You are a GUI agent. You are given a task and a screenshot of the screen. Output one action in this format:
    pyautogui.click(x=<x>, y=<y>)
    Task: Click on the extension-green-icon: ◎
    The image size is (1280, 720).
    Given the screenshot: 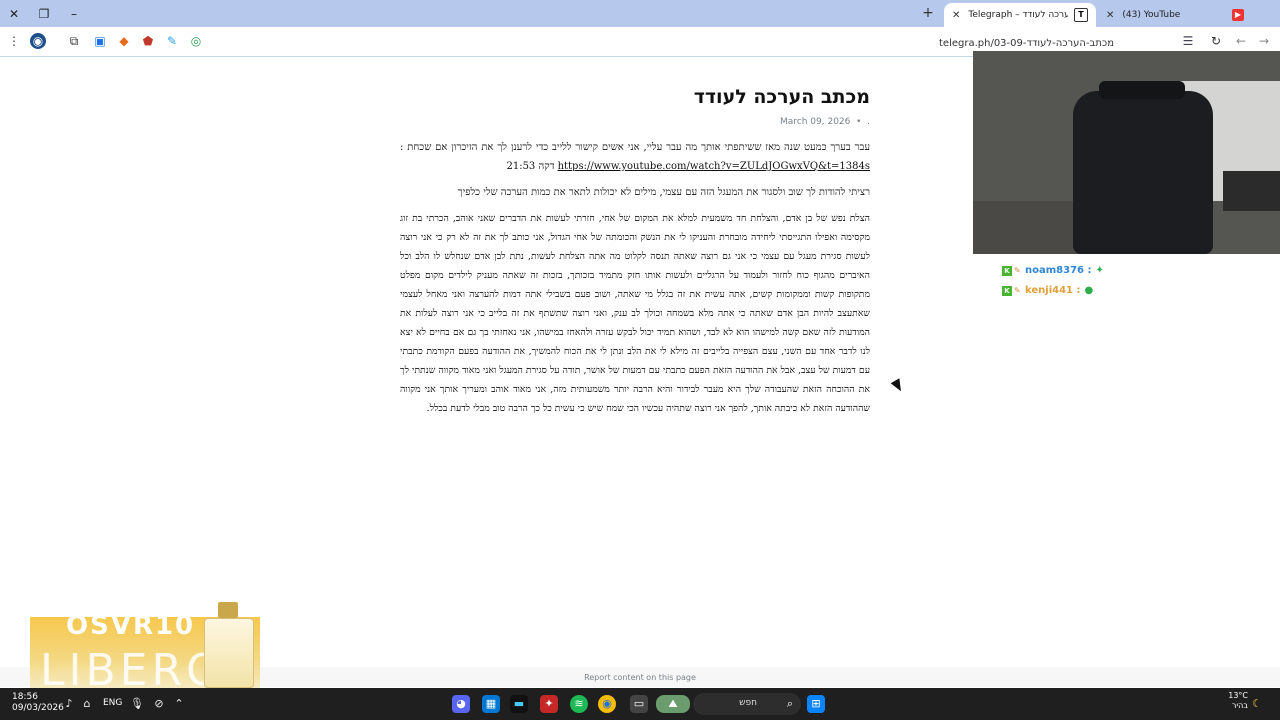 What is the action you would take?
    pyautogui.click(x=196, y=41)
    